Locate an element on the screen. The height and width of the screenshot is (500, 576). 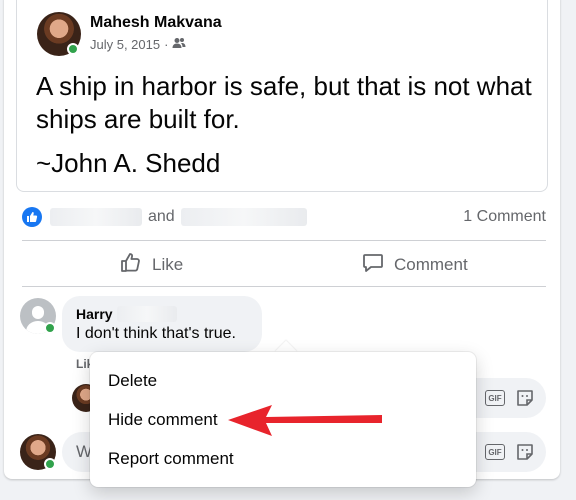
comment-bubble is located at coordinates (162, 324).